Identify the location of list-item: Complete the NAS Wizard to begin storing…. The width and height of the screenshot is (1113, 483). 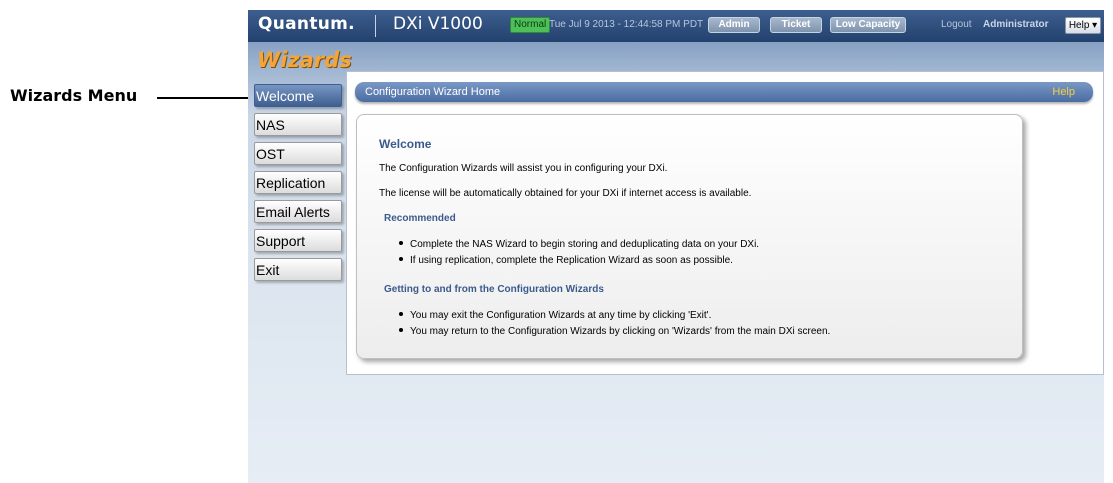
(579, 244).